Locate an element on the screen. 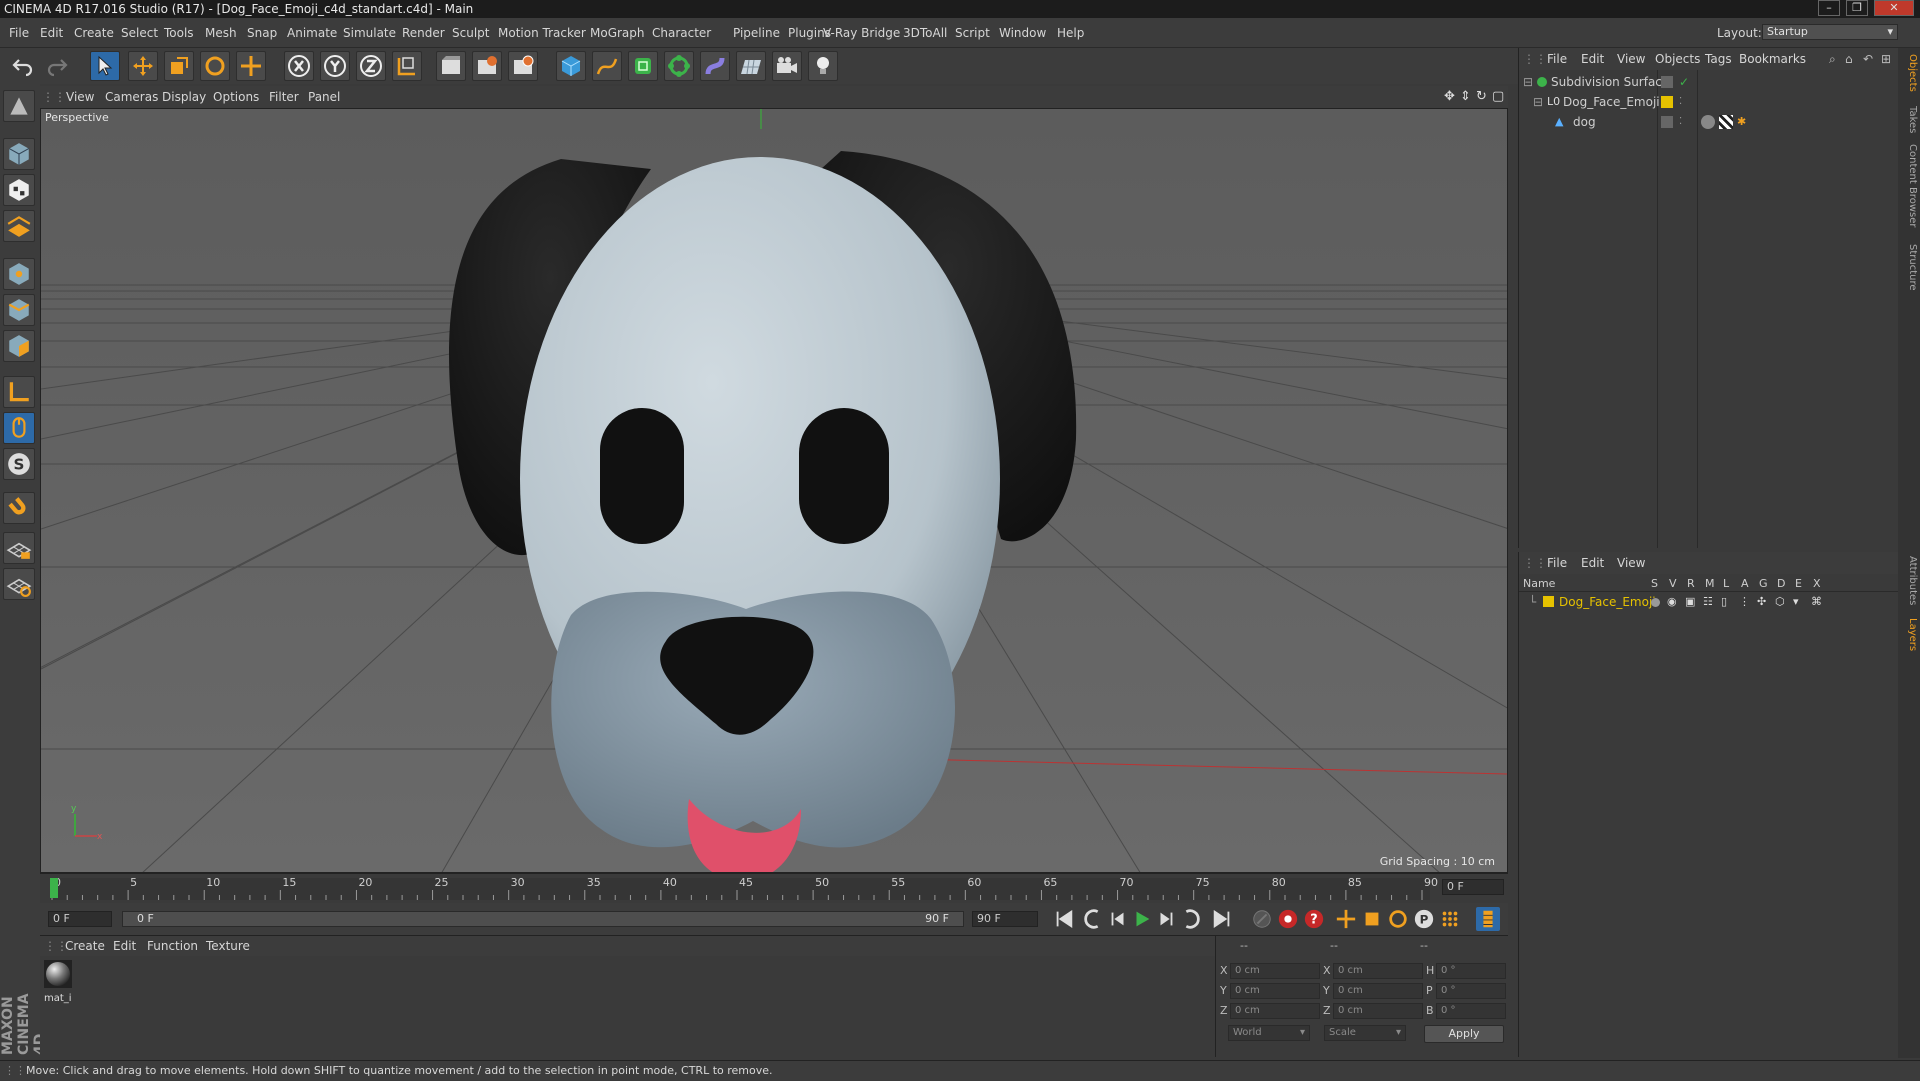 This screenshot has width=1920, height=1081. vp-menu-cameras: Cameras is located at coordinates (131, 97).